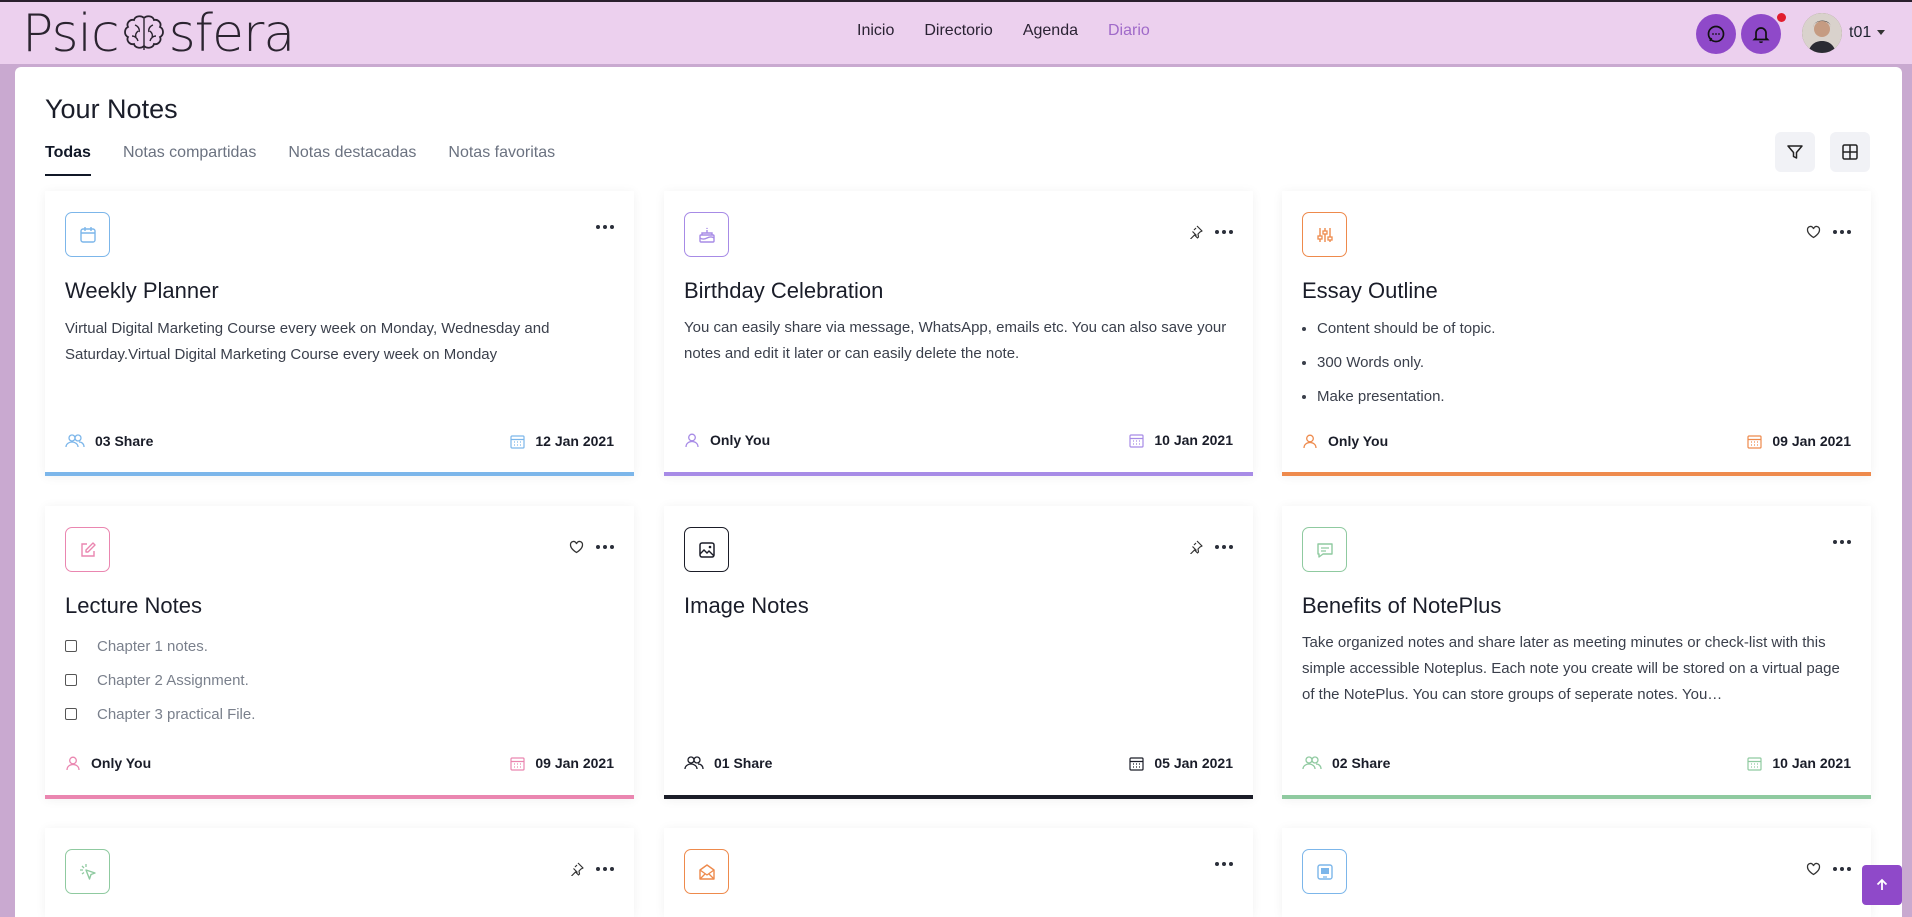 The height and width of the screenshot is (917, 1912). I want to click on filter-button, so click(1795, 152).